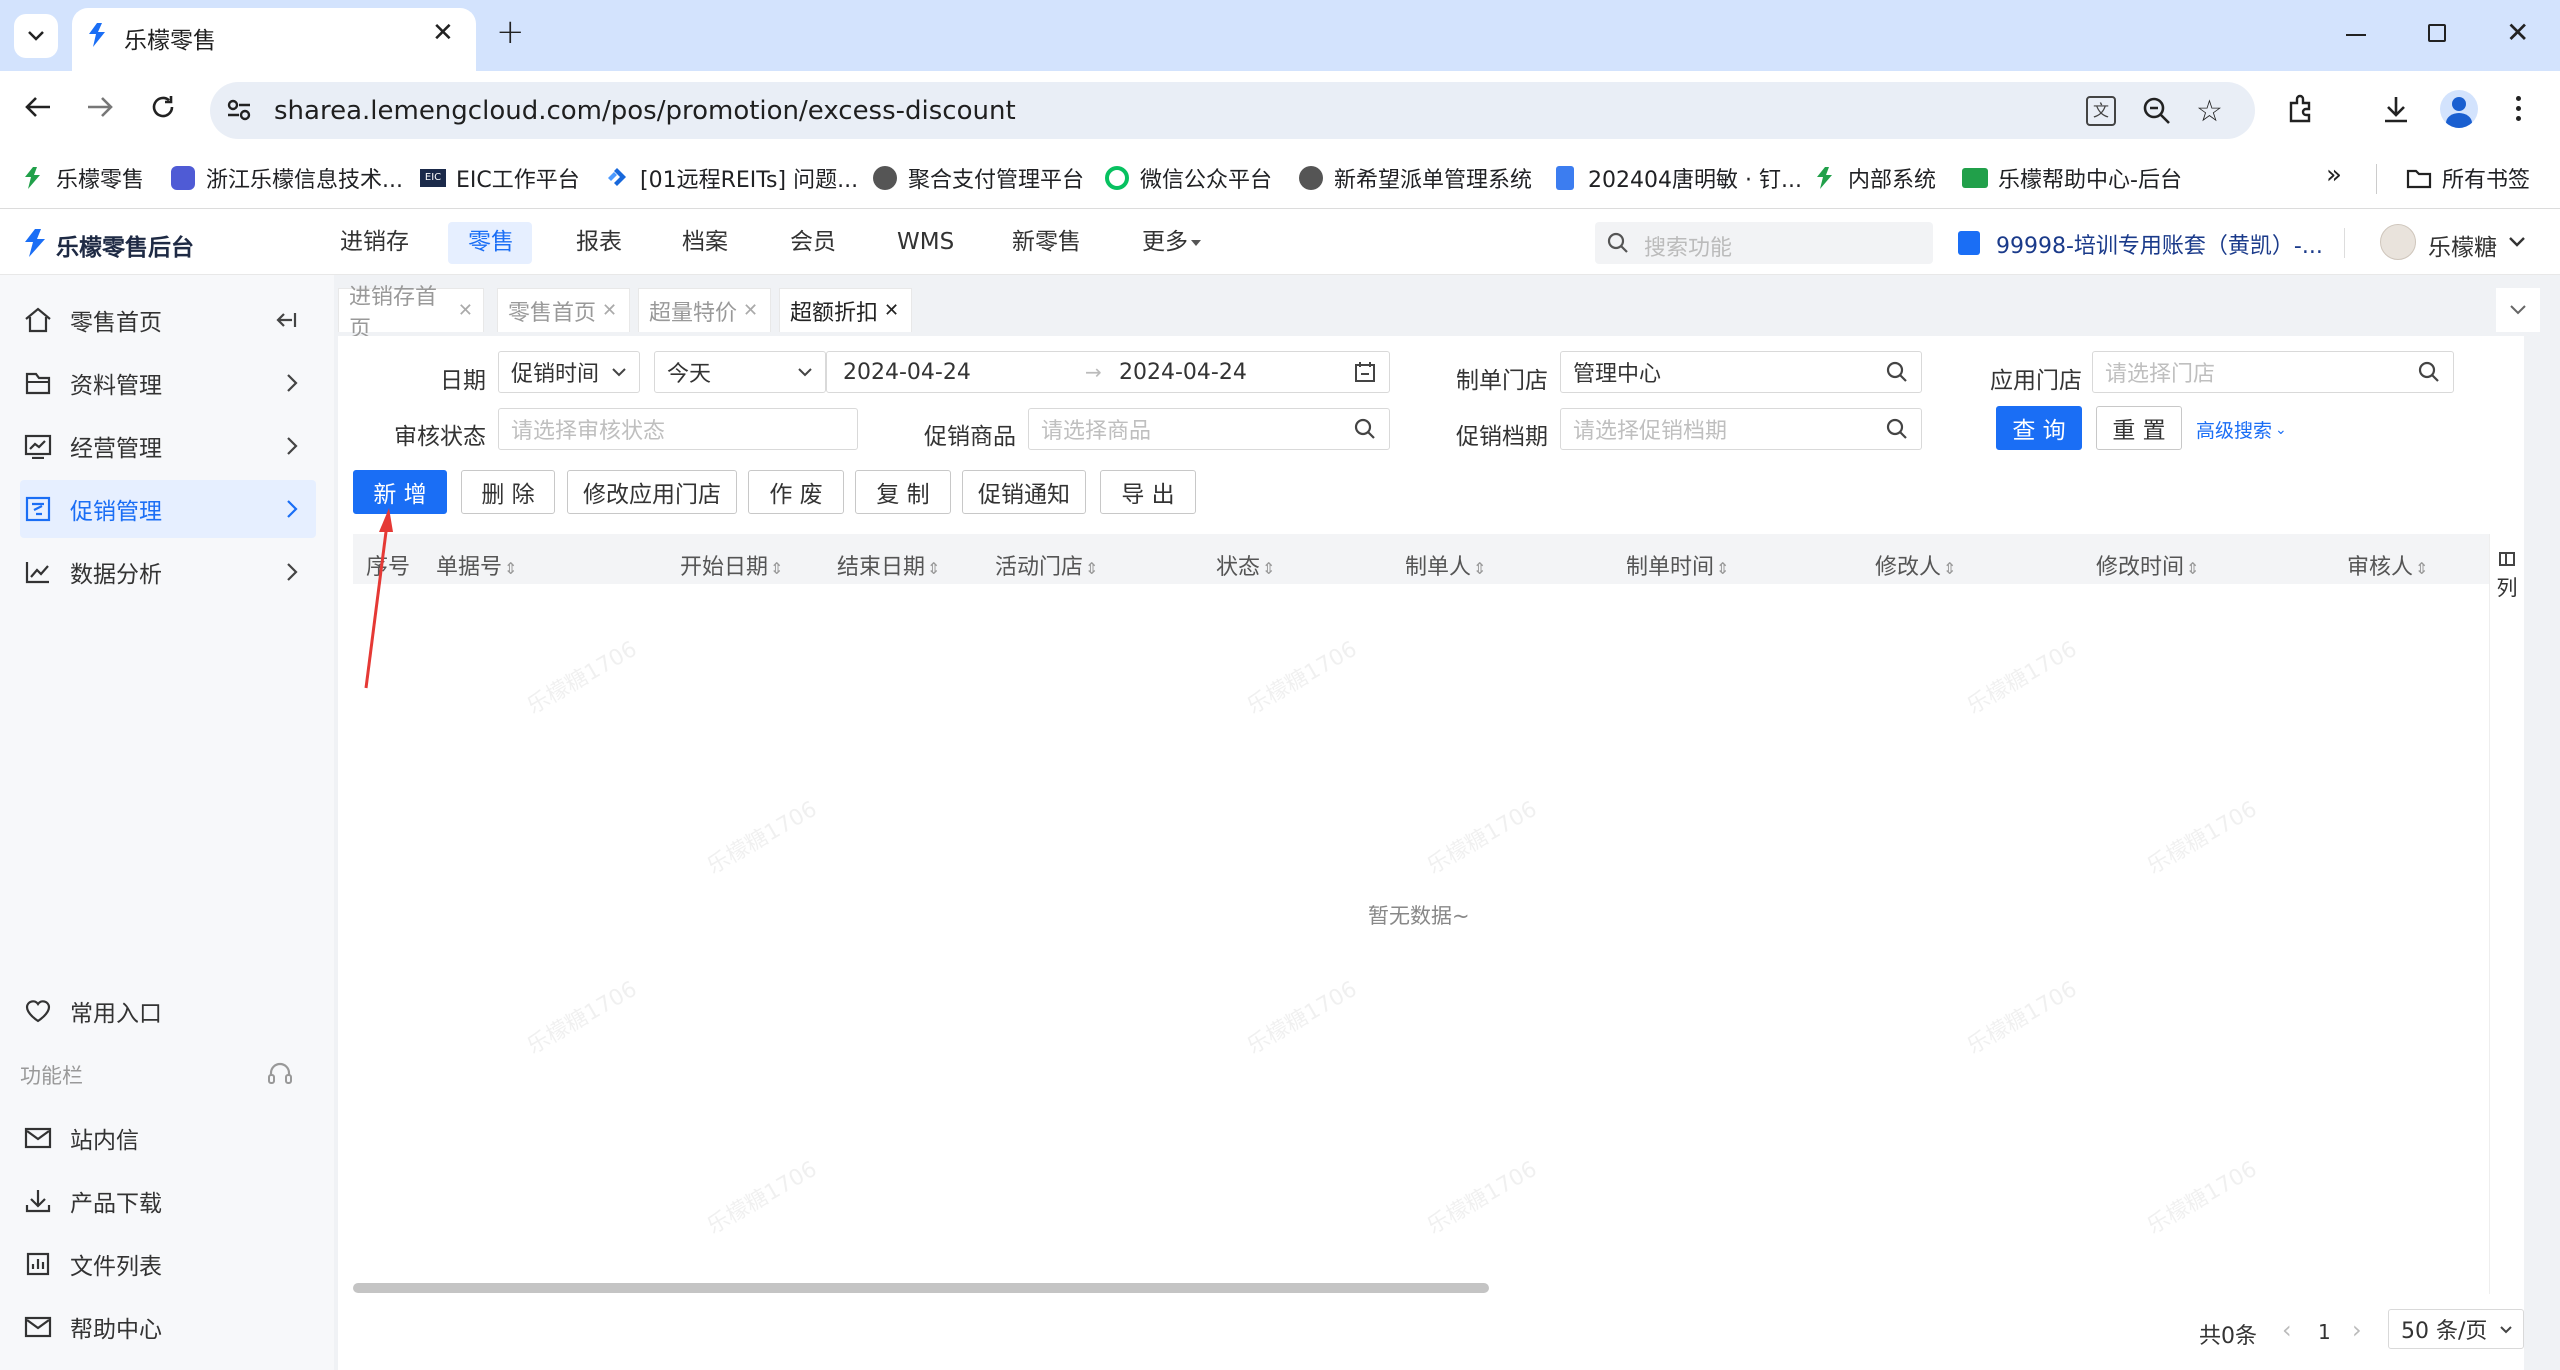  What do you see at coordinates (813, 242) in the screenshot?
I see `nav-members: 会员` at bounding box center [813, 242].